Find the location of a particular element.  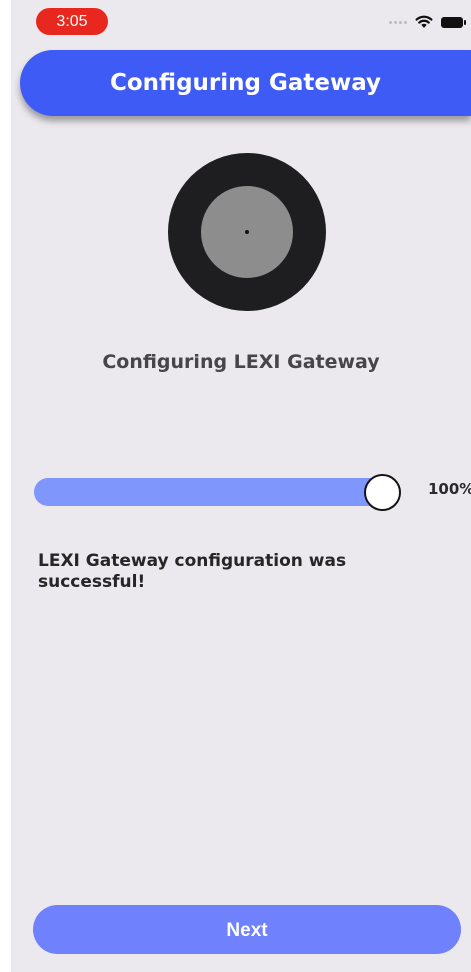

wifi-icon is located at coordinates (424, 21).